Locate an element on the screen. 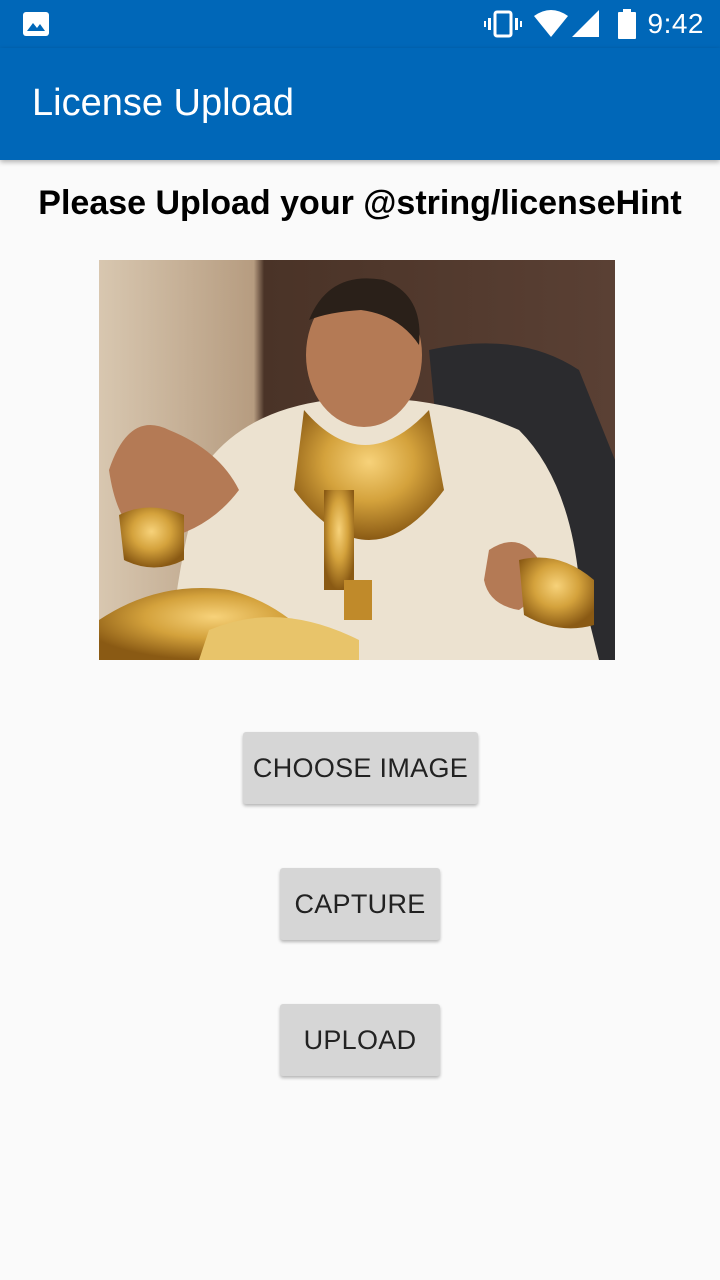 Image resolution: width=720 pixels, height=1280 pixels. battery-icon is located at coordinates (626, 24).